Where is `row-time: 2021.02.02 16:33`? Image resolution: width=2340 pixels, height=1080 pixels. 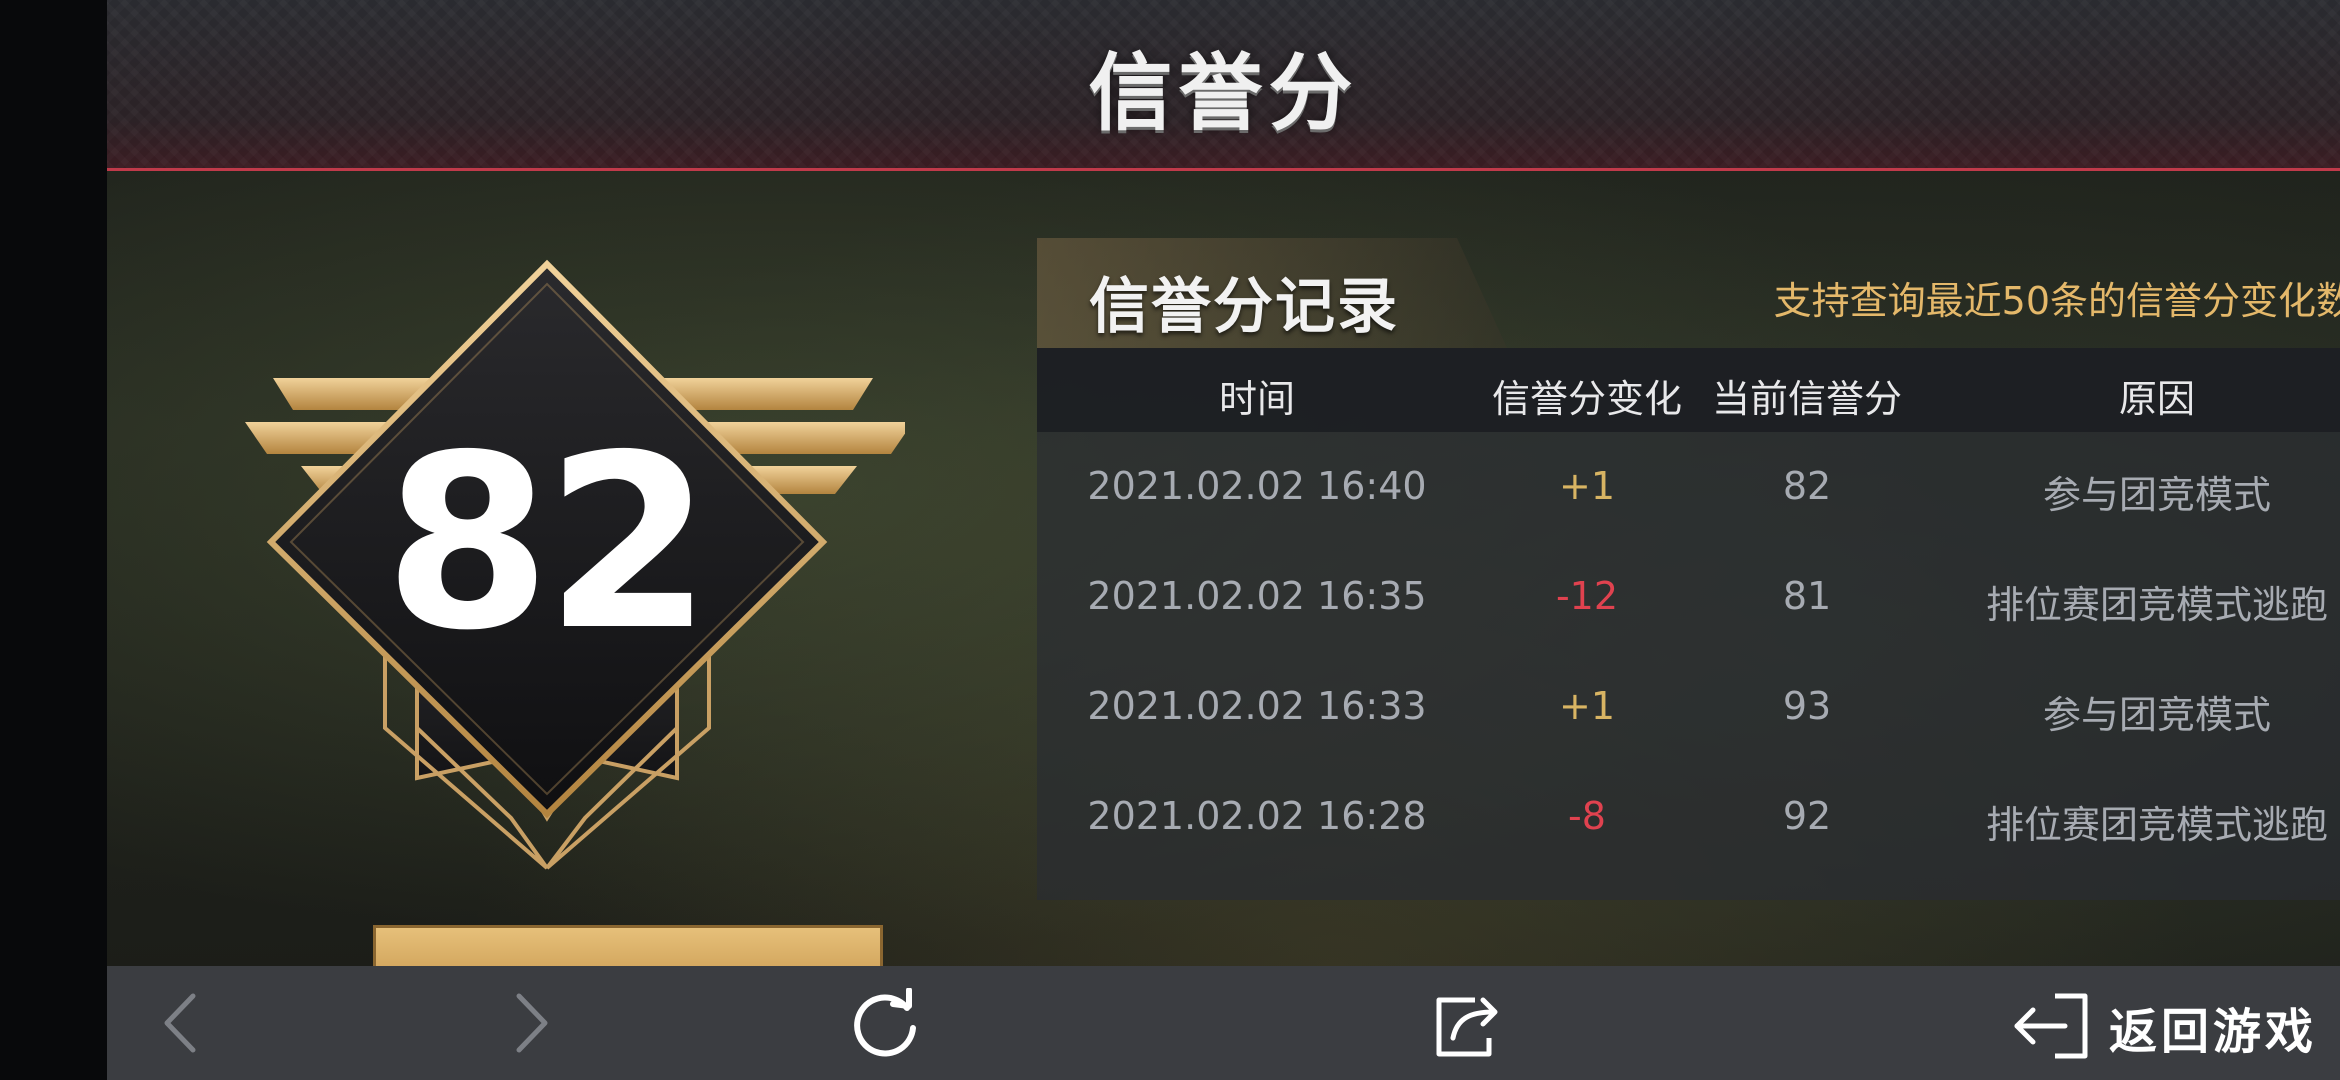
row-time: 2021.02.02 16:33 is located at coordinates (1257, 706).